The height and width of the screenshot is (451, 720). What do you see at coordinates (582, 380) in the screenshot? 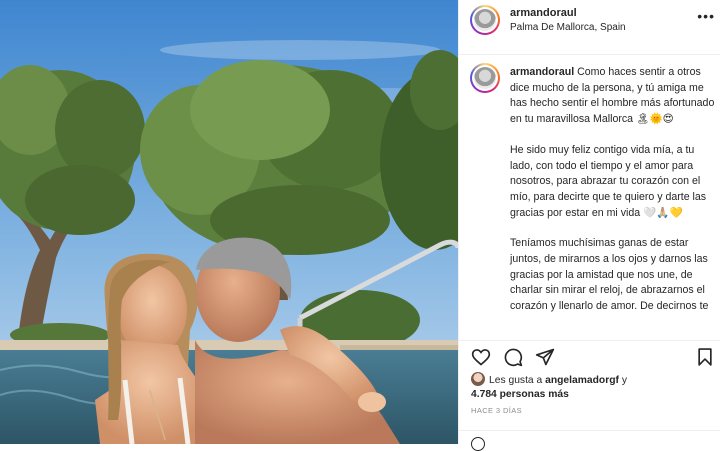
I see `liker-username: angelamadorgf` at bounding box center [582, 380].